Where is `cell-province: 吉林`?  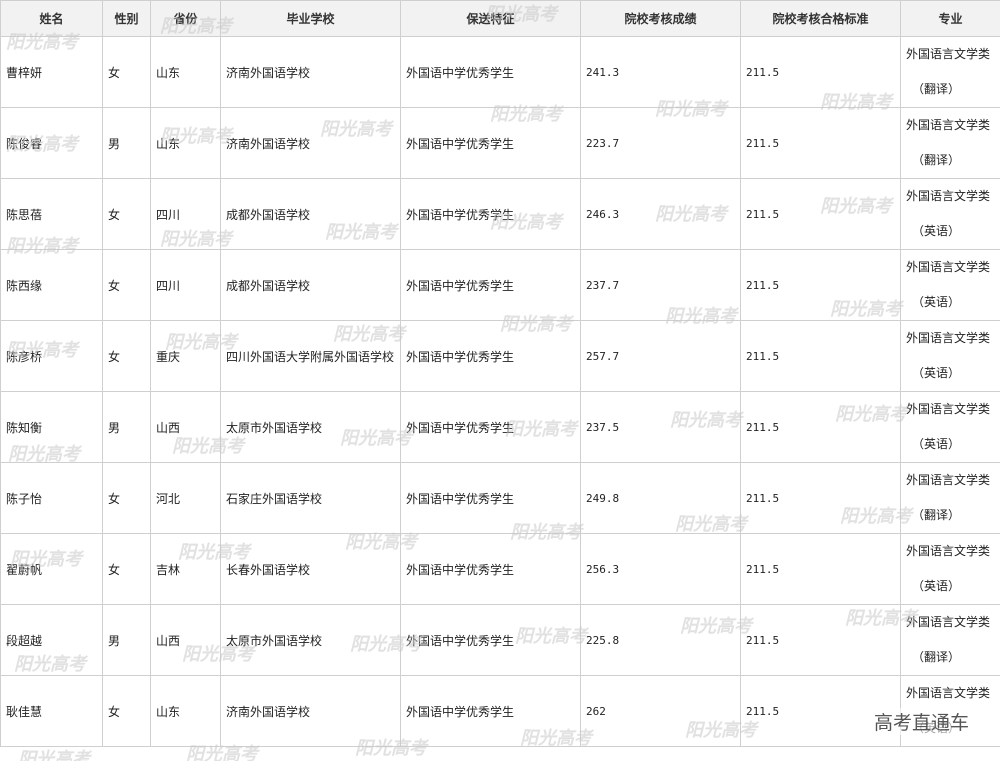
cell-province: 吉林 is located at coordinates (185, 569).